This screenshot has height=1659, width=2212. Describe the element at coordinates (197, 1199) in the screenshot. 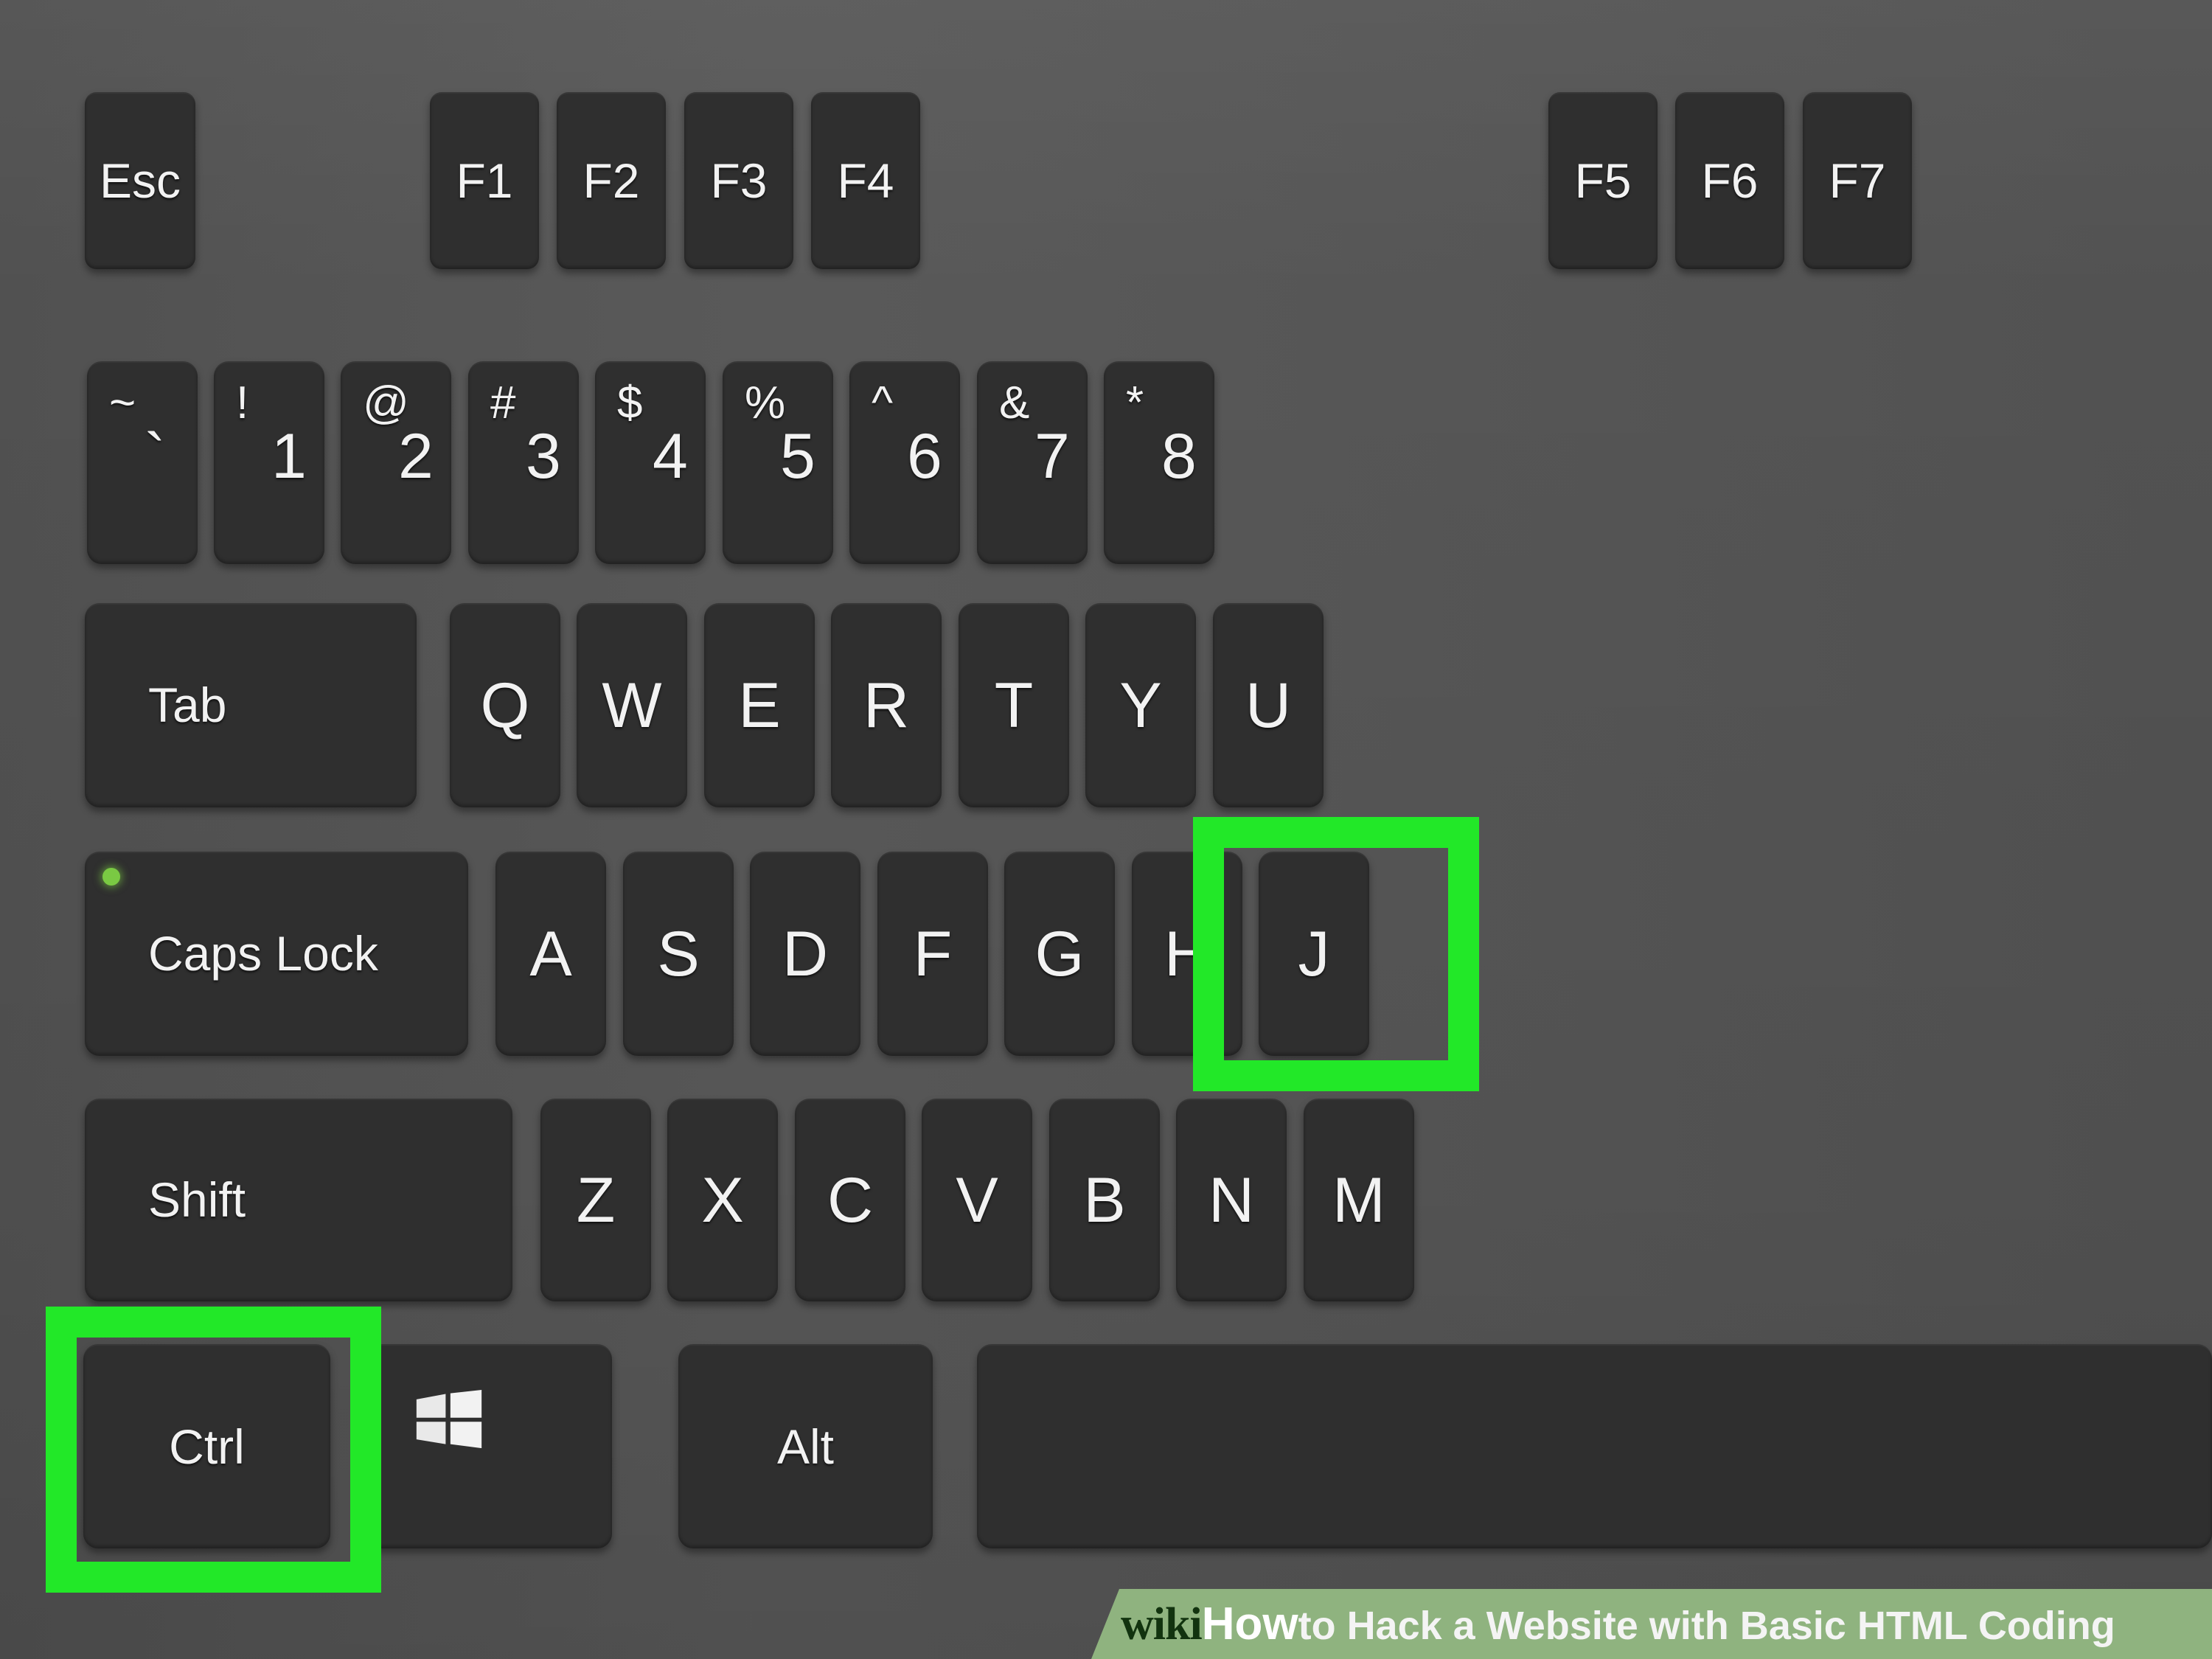

I see `key-shift-left-legend: Shift` at that location.